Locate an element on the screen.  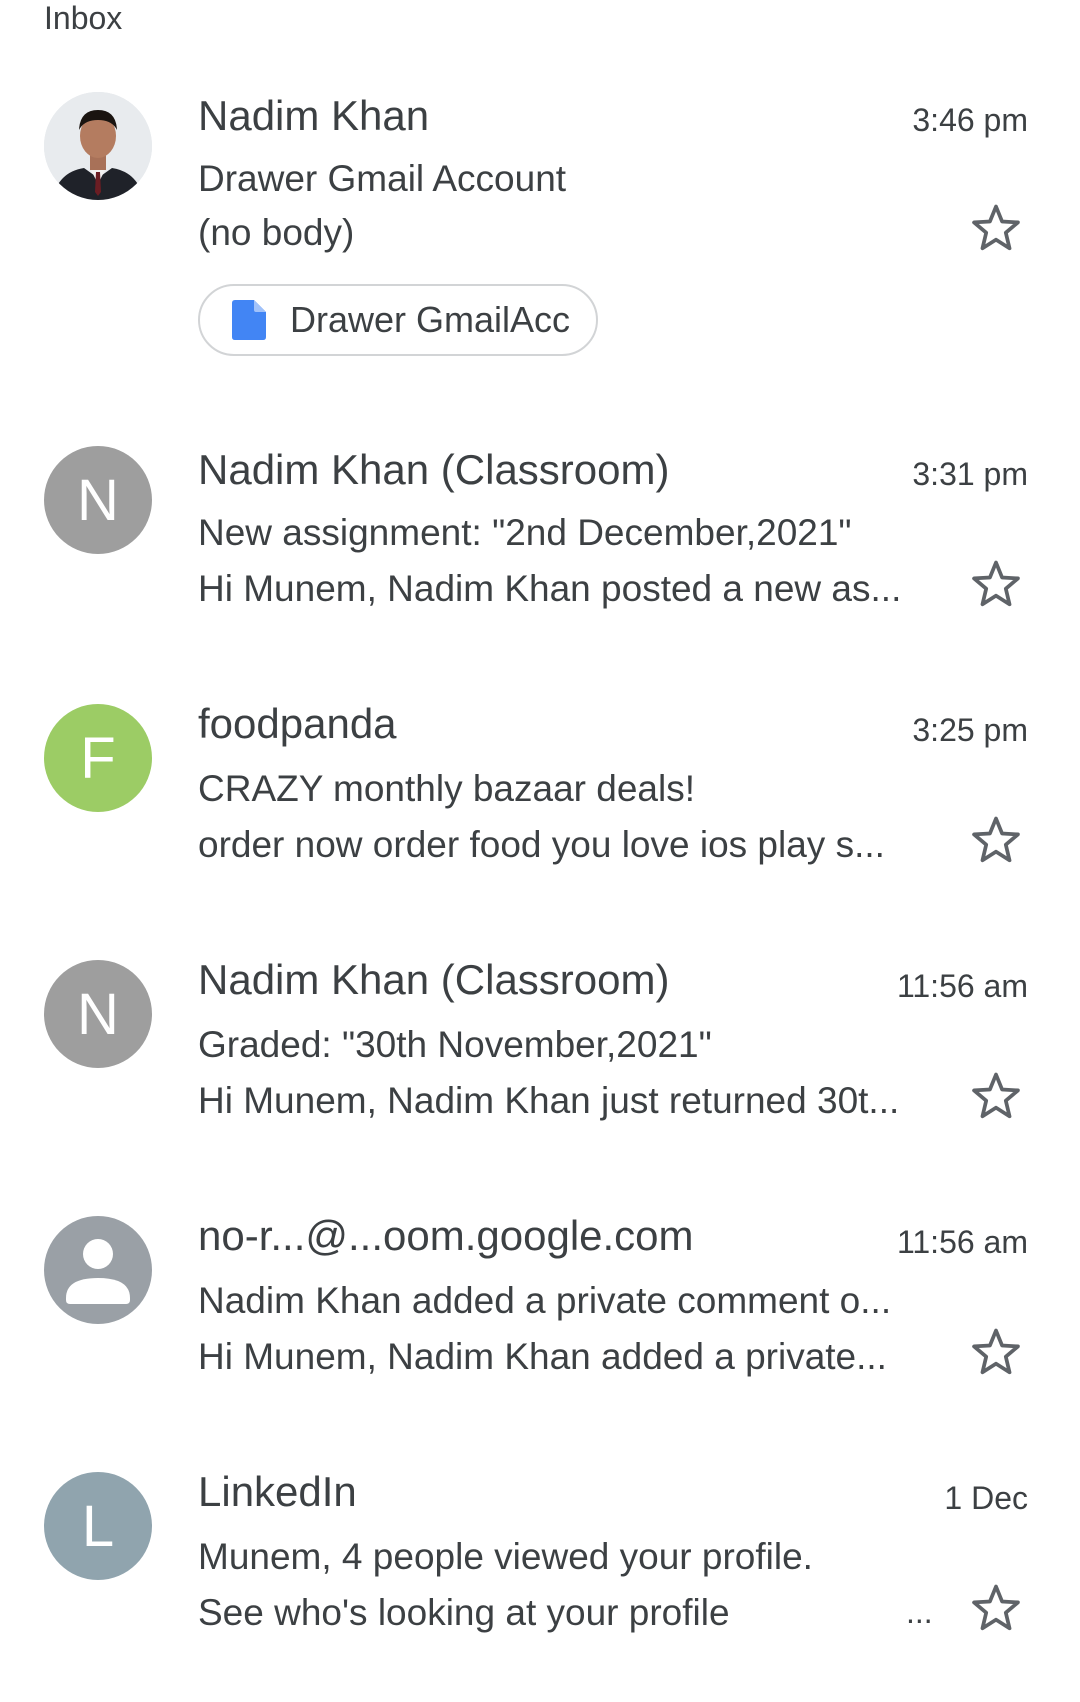
email-subject: Munem, 4 people viewed your profile. is located at coordinates (505, 1556).